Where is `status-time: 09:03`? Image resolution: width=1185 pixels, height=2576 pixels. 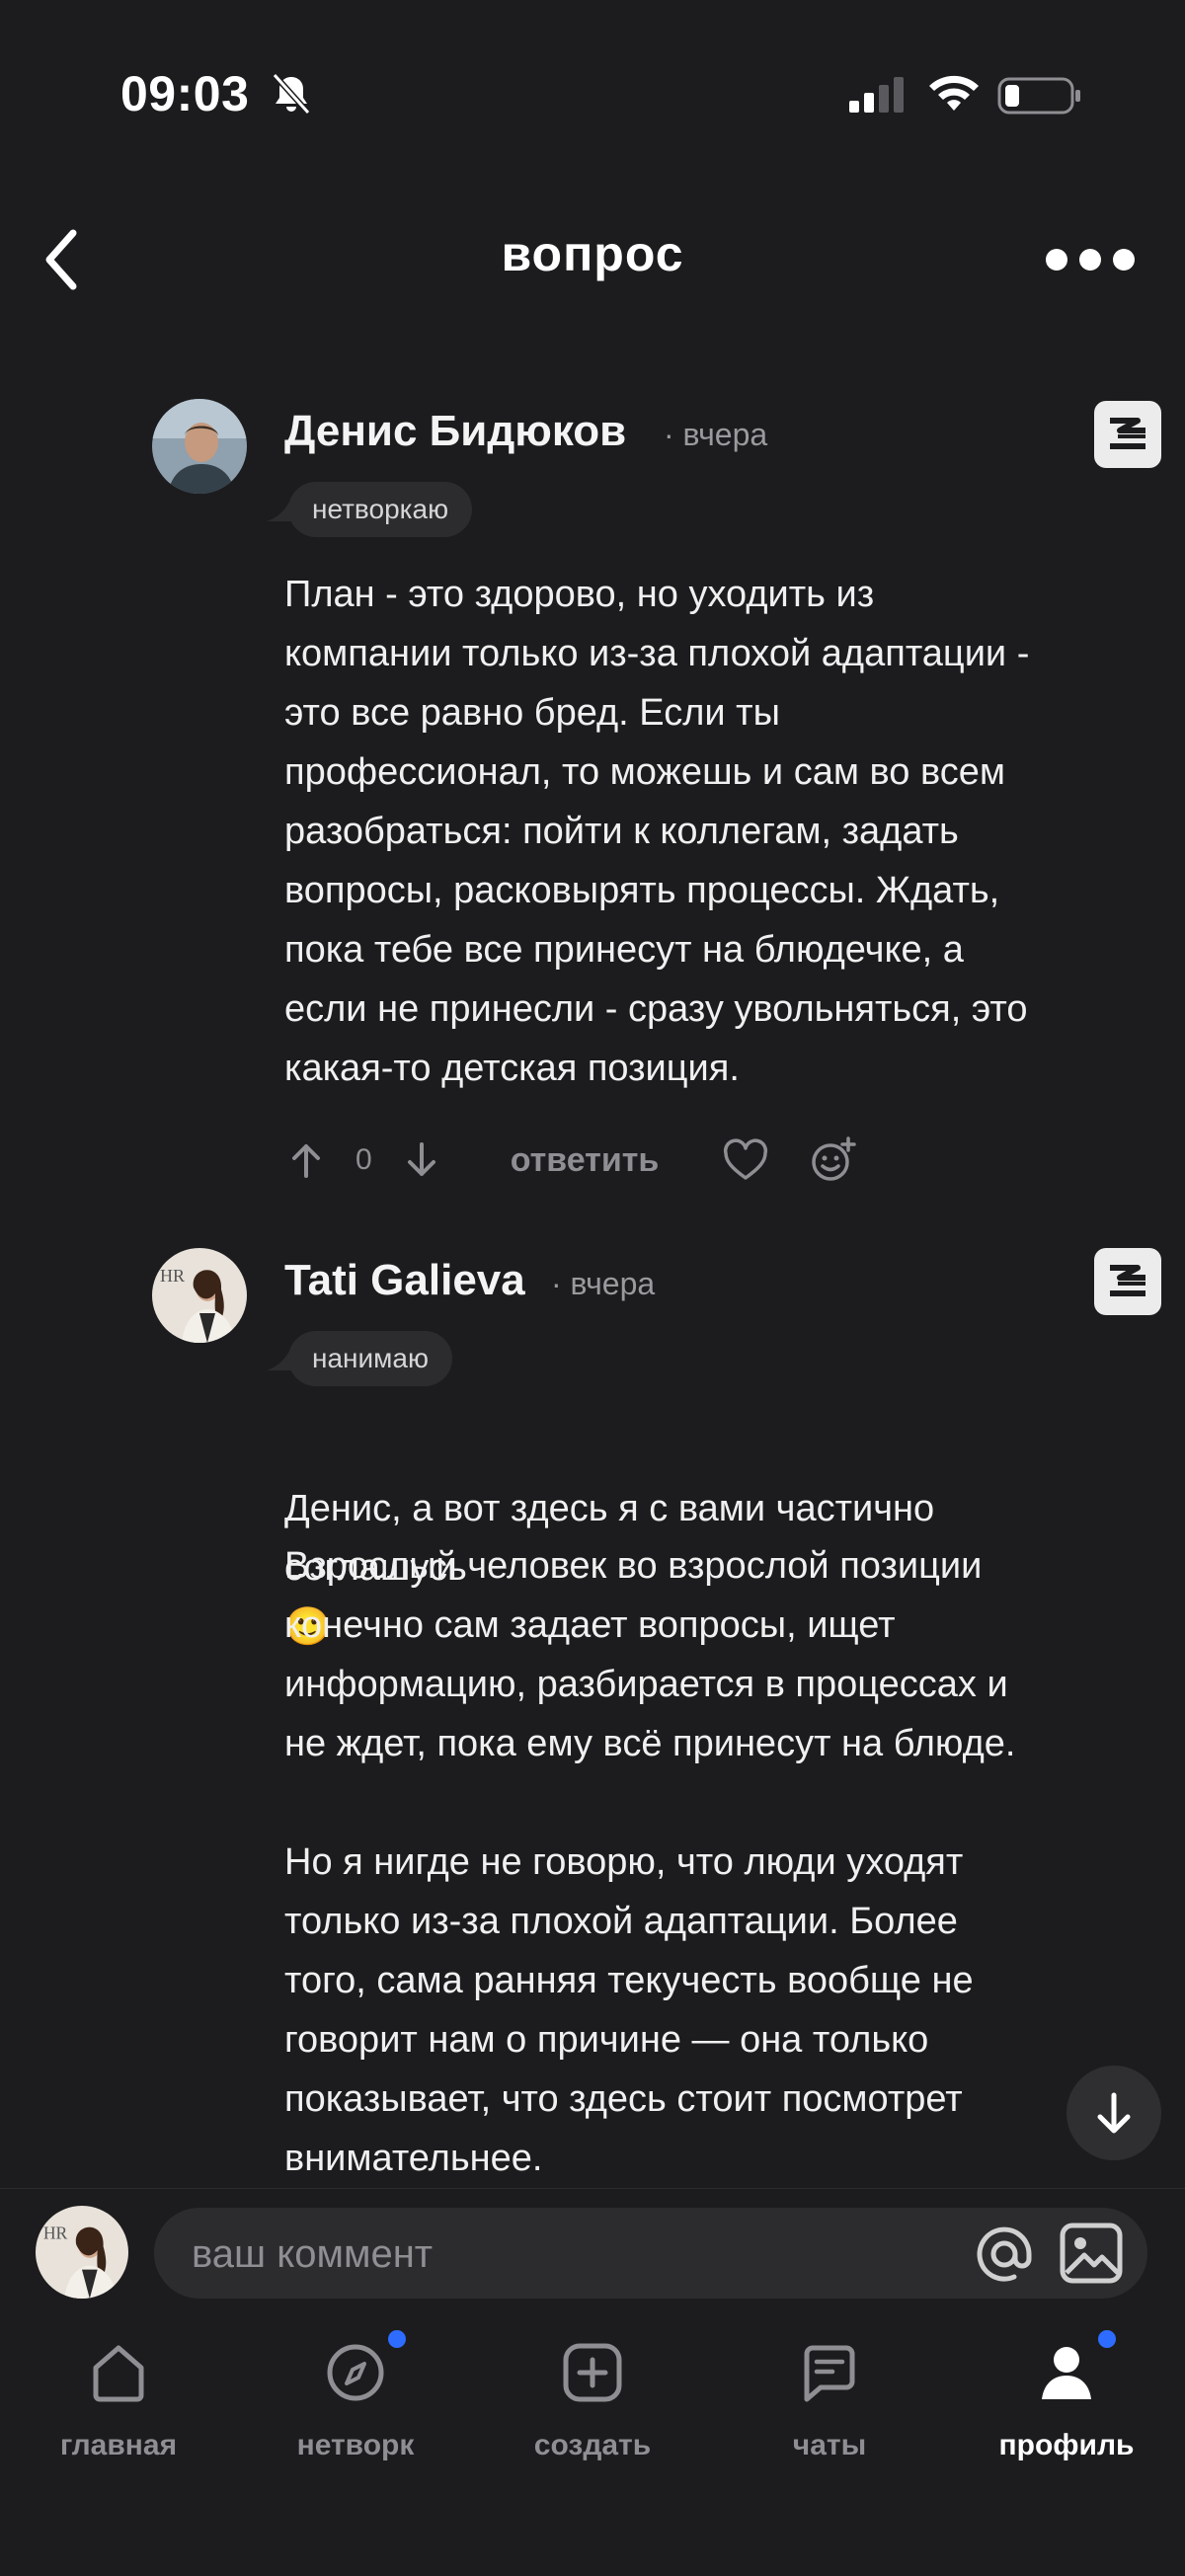
status-time: 09:03 is located at coordinates (185, 93).